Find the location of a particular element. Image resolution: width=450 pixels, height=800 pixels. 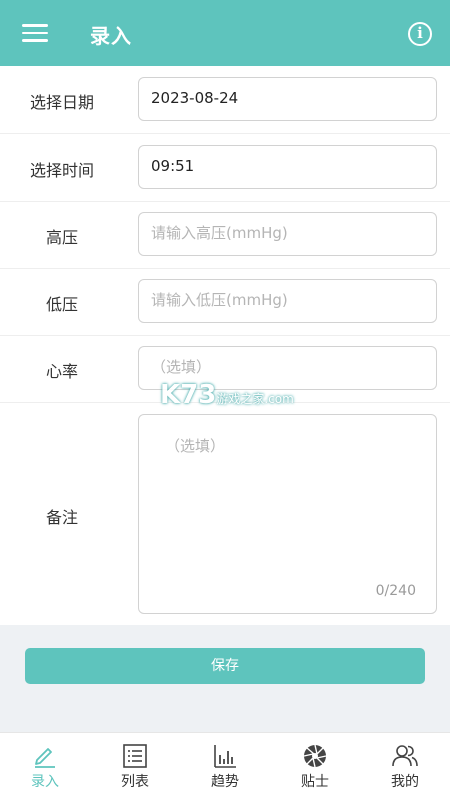

tab-list-label: 列表 is located at coordinates (135, 782).